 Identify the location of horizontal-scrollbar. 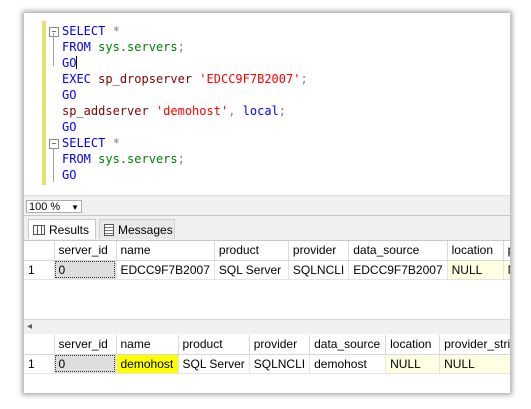
(297, 207).